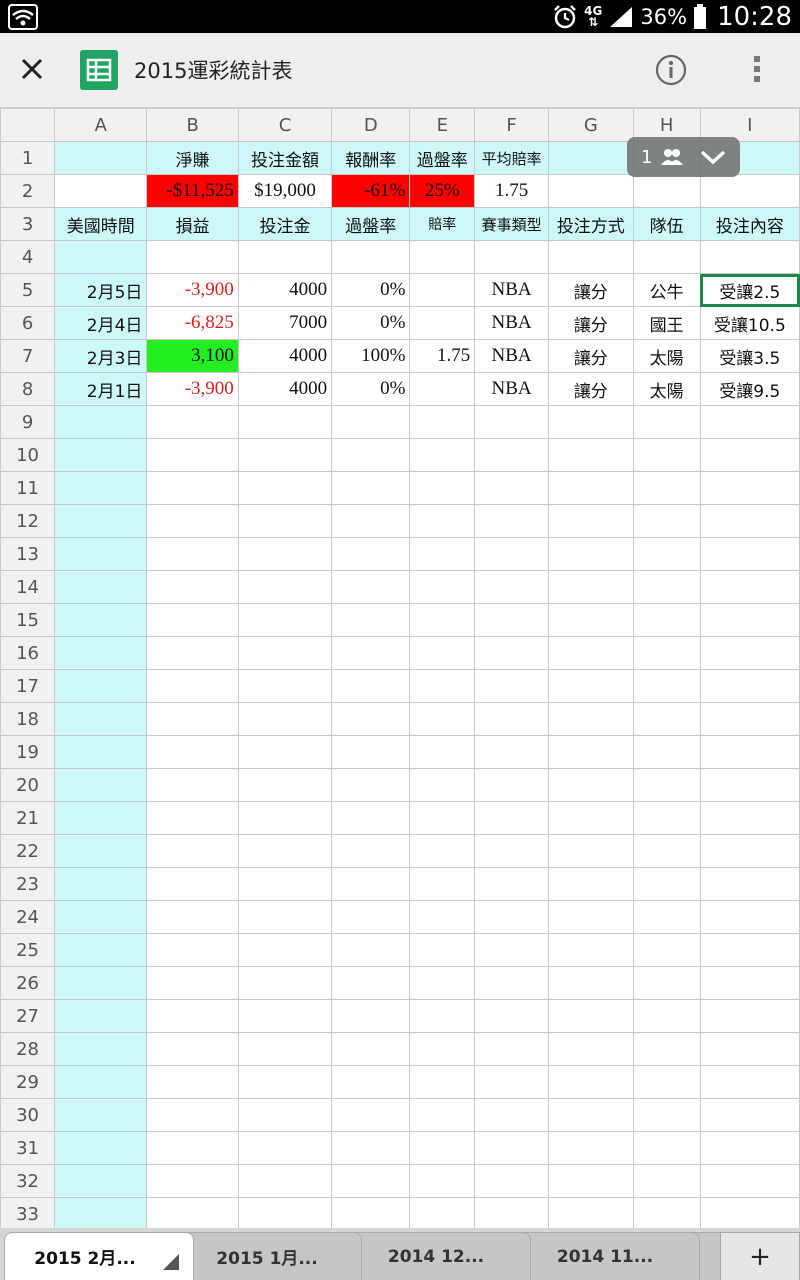  Describe the element at coordinates (32, 69) in the screenshot. I see `close-button` at that location.